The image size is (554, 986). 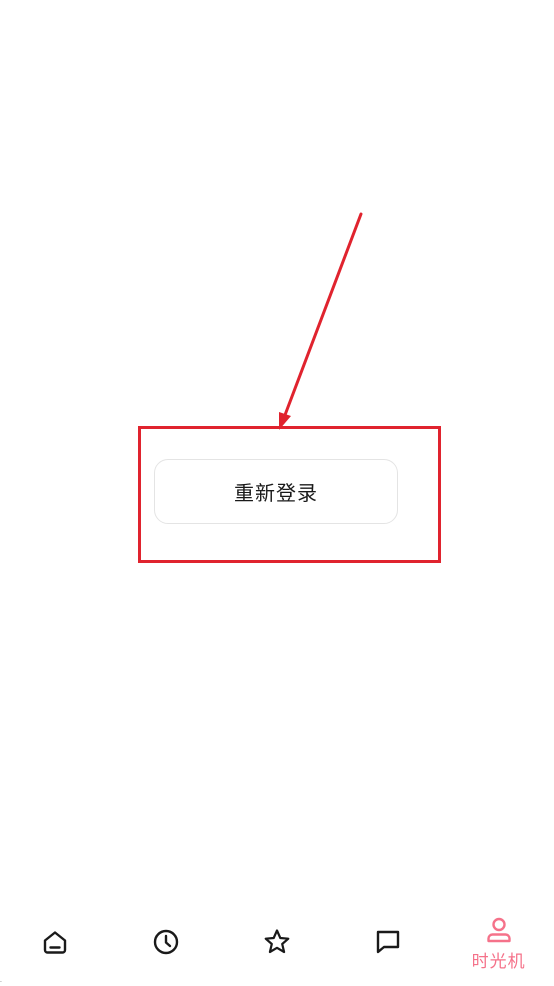 I want to click on tab-favorites, so click(x=277, y=941).